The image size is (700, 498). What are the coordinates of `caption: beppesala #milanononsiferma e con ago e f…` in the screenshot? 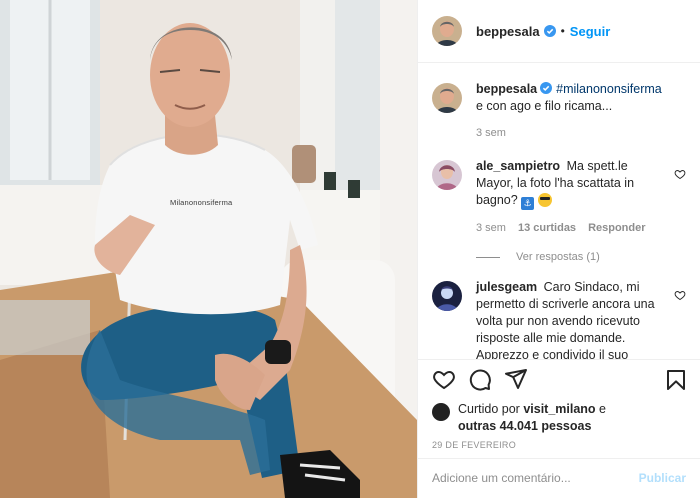 It's located at (559, 111).